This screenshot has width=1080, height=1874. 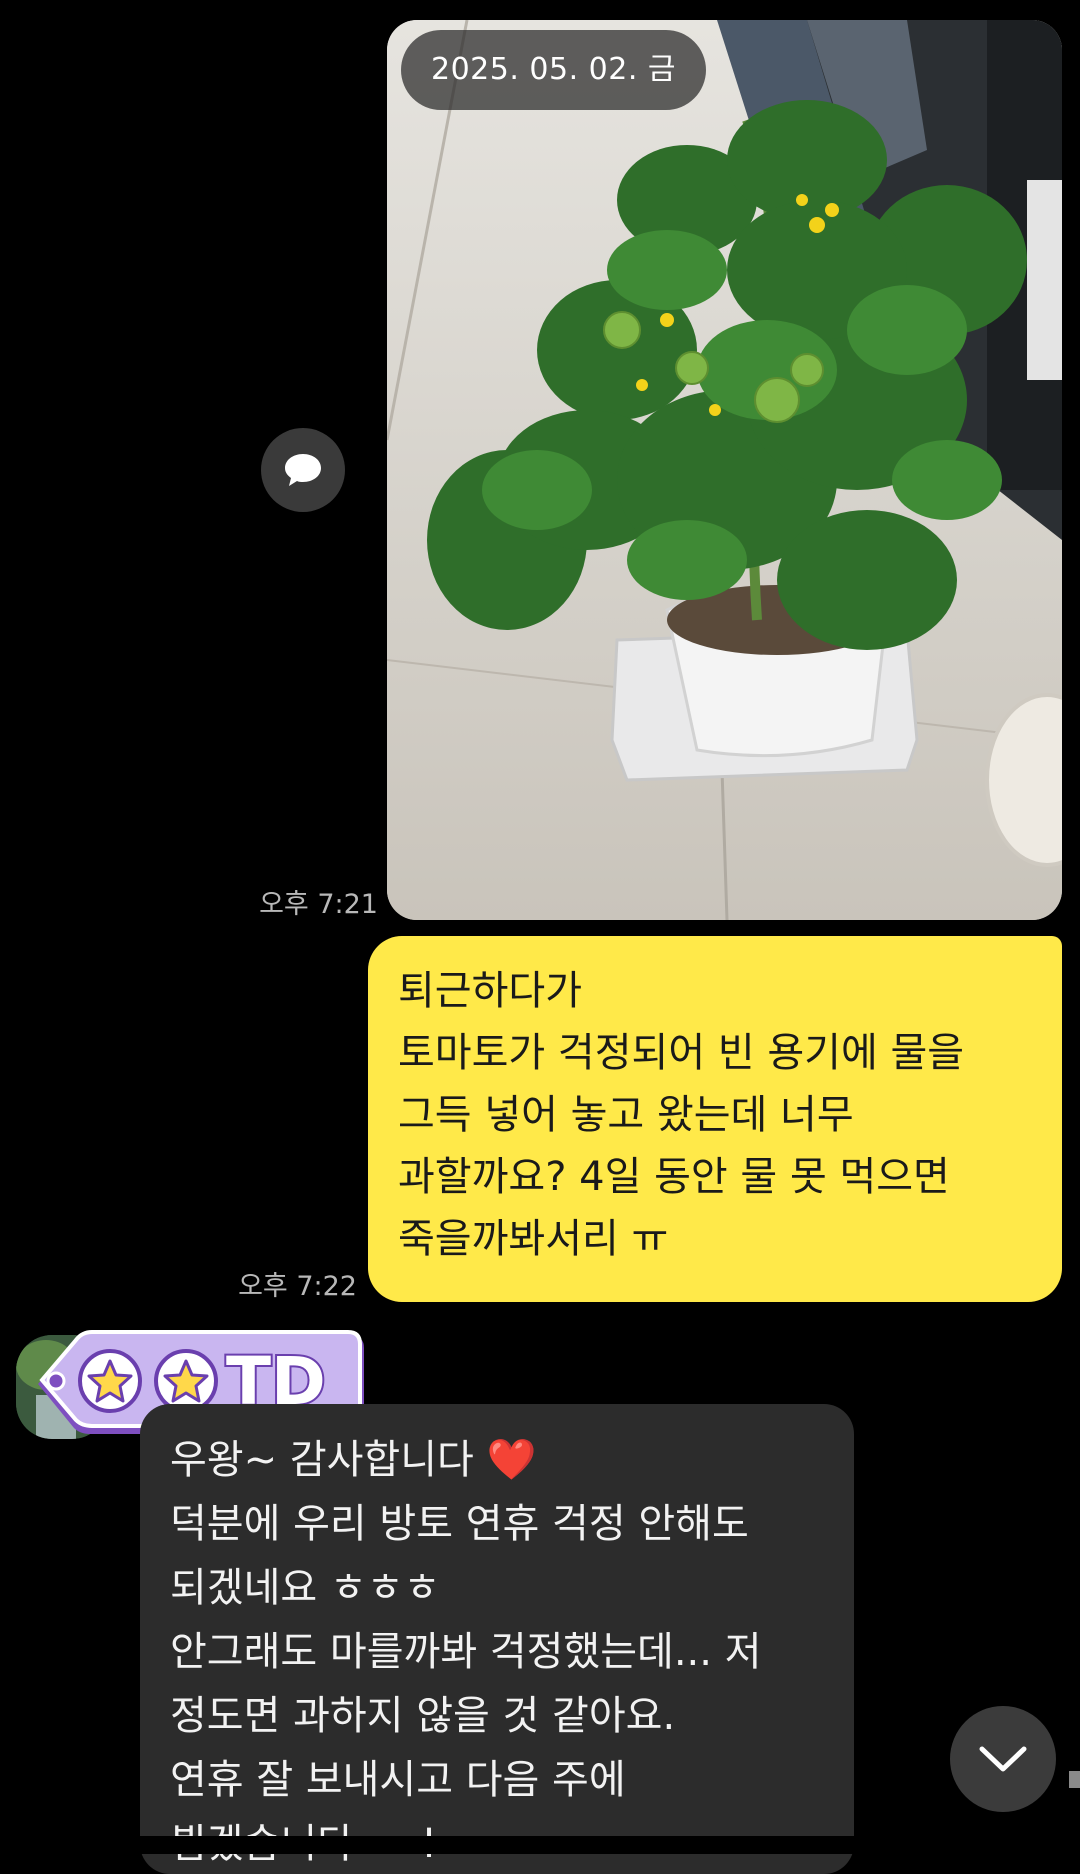 I want to click on message-first-line: 우왕~ 감사합니다, so click(x=322, y=1460).